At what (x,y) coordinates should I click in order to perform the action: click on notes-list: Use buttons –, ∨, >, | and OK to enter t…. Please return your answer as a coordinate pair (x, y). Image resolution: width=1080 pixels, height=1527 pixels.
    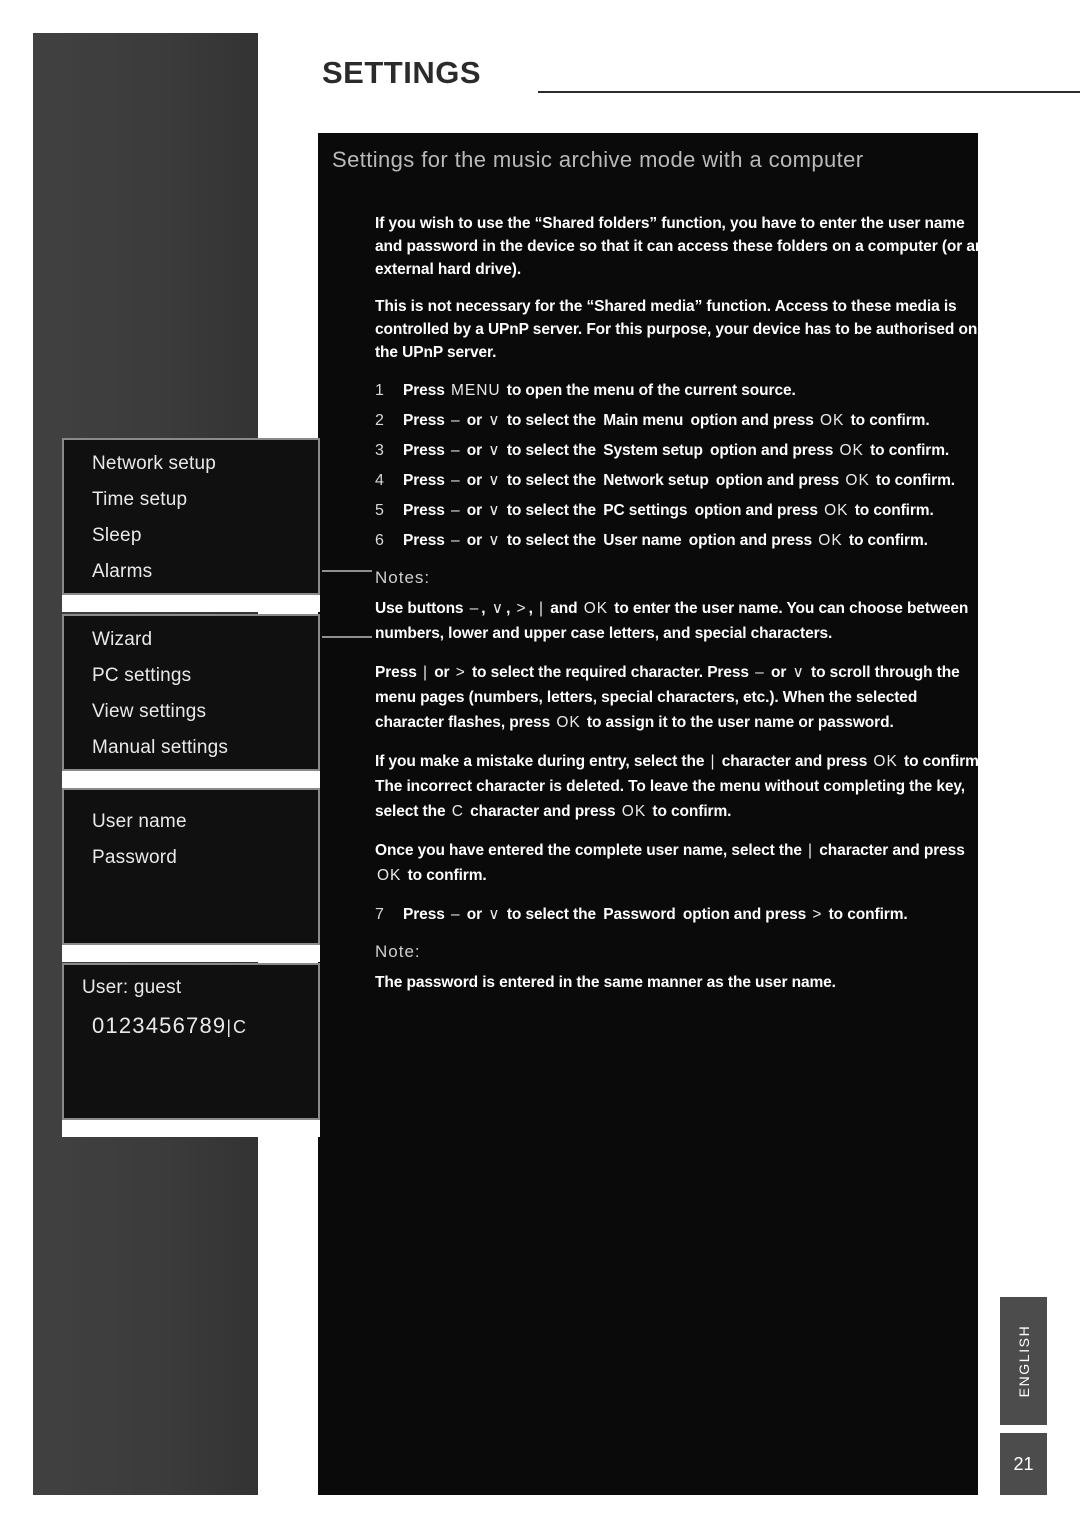
    Looking at the image, I should click on (680, 742).